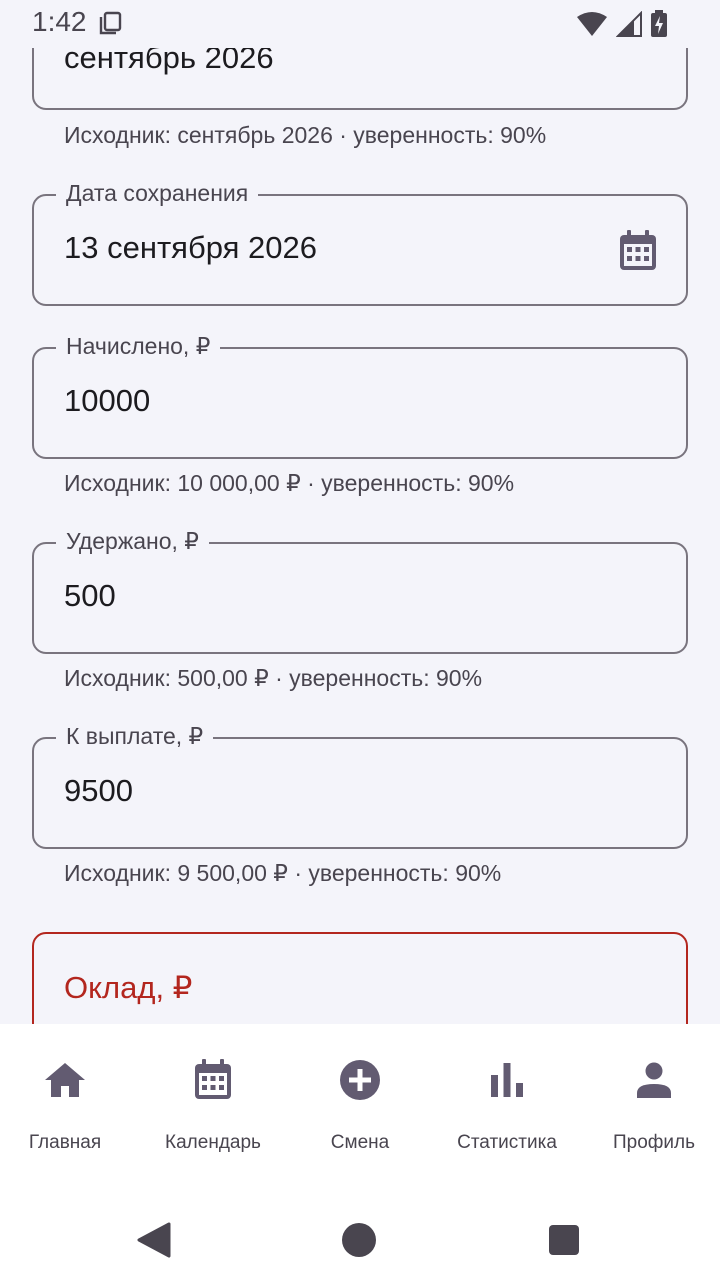 This screenshot has height=1280, width=720. What do you see at coordinates (360, 1080) in the screenshot?
I see `add-circle-icon` at bounding box center [360, 1080].